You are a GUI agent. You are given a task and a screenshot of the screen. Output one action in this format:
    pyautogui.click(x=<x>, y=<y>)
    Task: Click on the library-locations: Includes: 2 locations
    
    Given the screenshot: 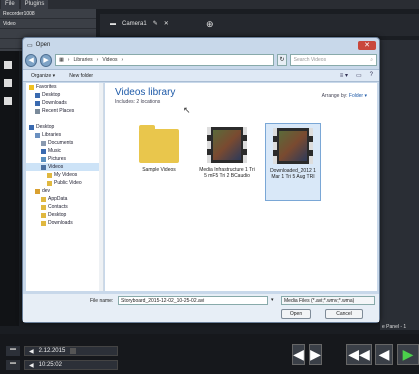 What is the action you would take?
    pyautogui.click(x=137, y=102)
    